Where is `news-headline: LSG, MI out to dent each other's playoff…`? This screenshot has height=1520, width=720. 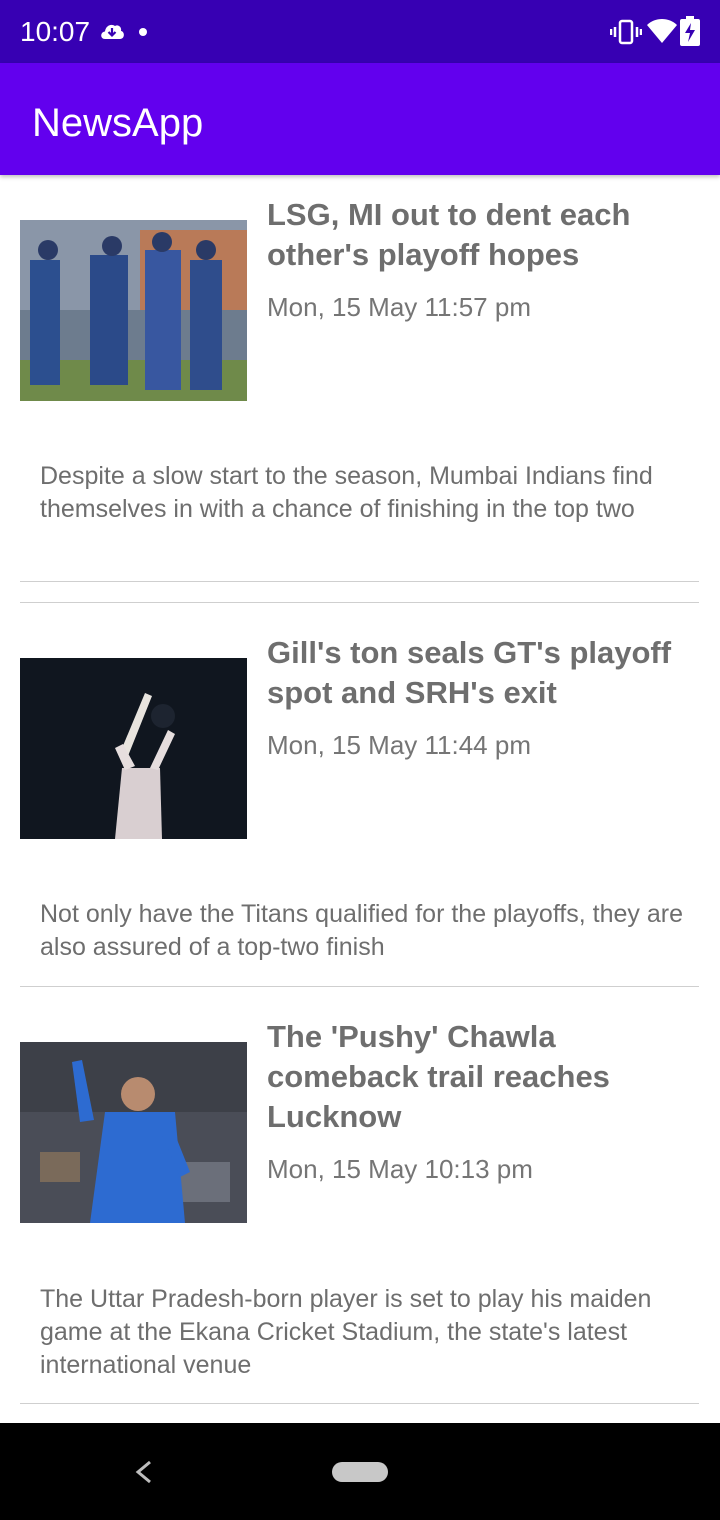 news-headline: LSG, MI out to dent each other's playoff… is located at coordinates (449, 234).